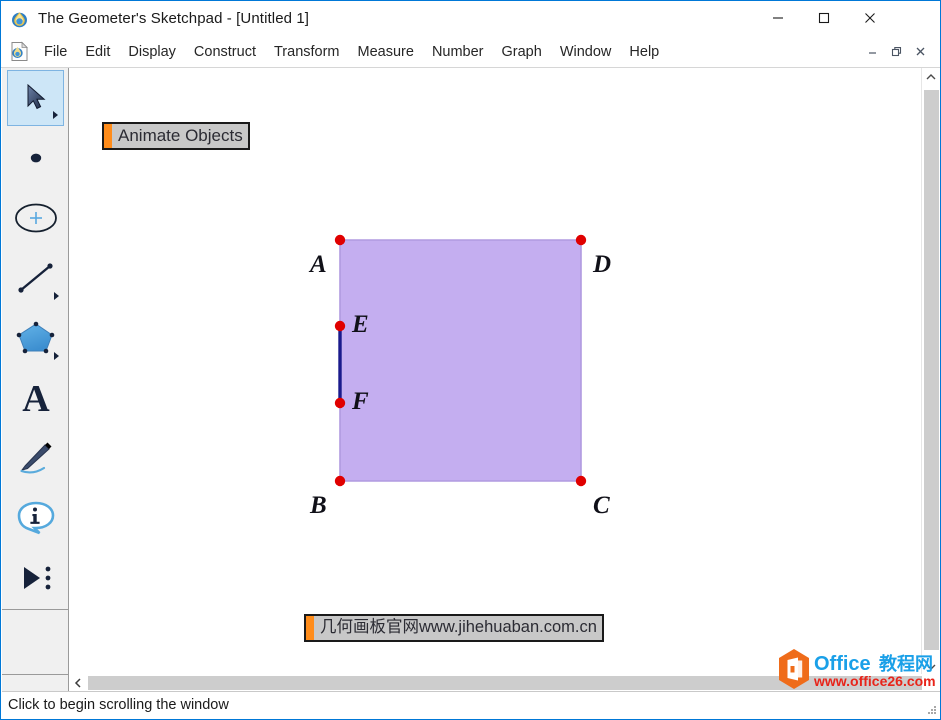 The image size is (941, 720). What do you see at coordinates (35, 158) in the screenshot?
I see `point-tool` at bounding box center [35, 158].